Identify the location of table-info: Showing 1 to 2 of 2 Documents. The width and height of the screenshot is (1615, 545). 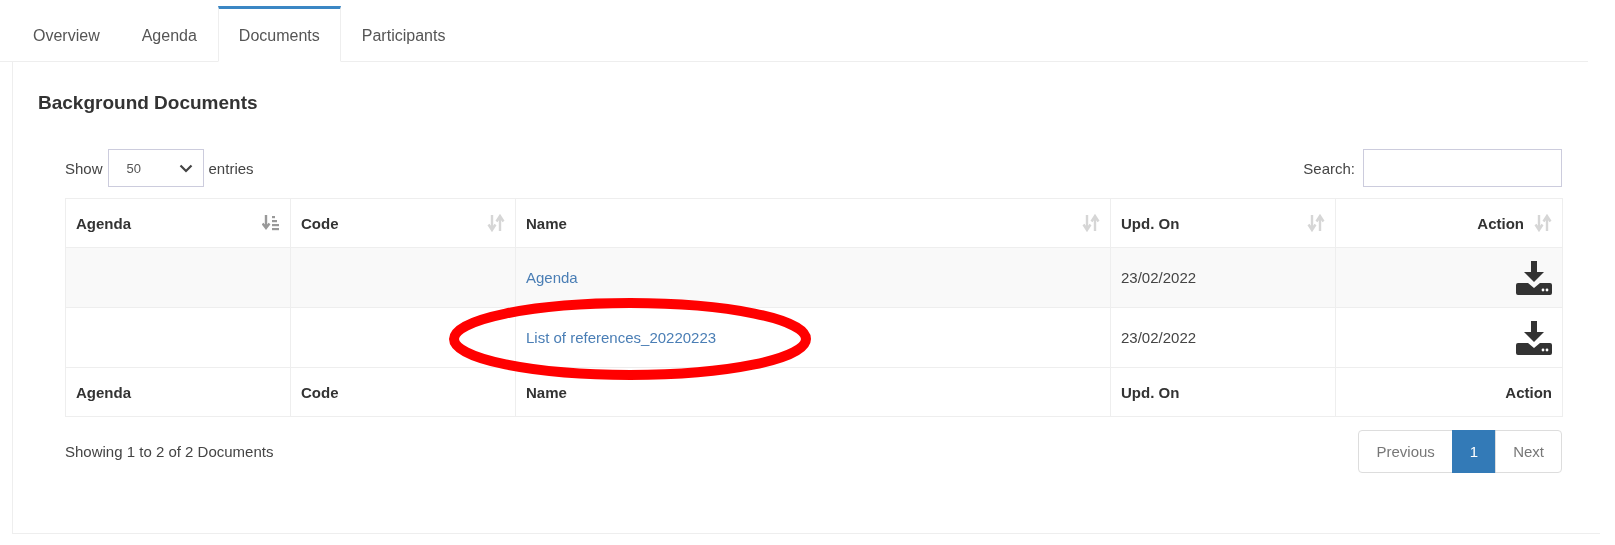
(169, 451).